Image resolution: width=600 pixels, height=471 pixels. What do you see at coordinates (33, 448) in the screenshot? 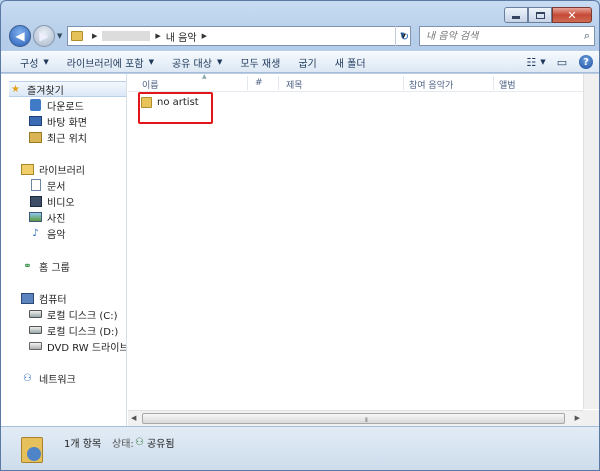
I see `music-library-icon` at bounding box center [33, 448].